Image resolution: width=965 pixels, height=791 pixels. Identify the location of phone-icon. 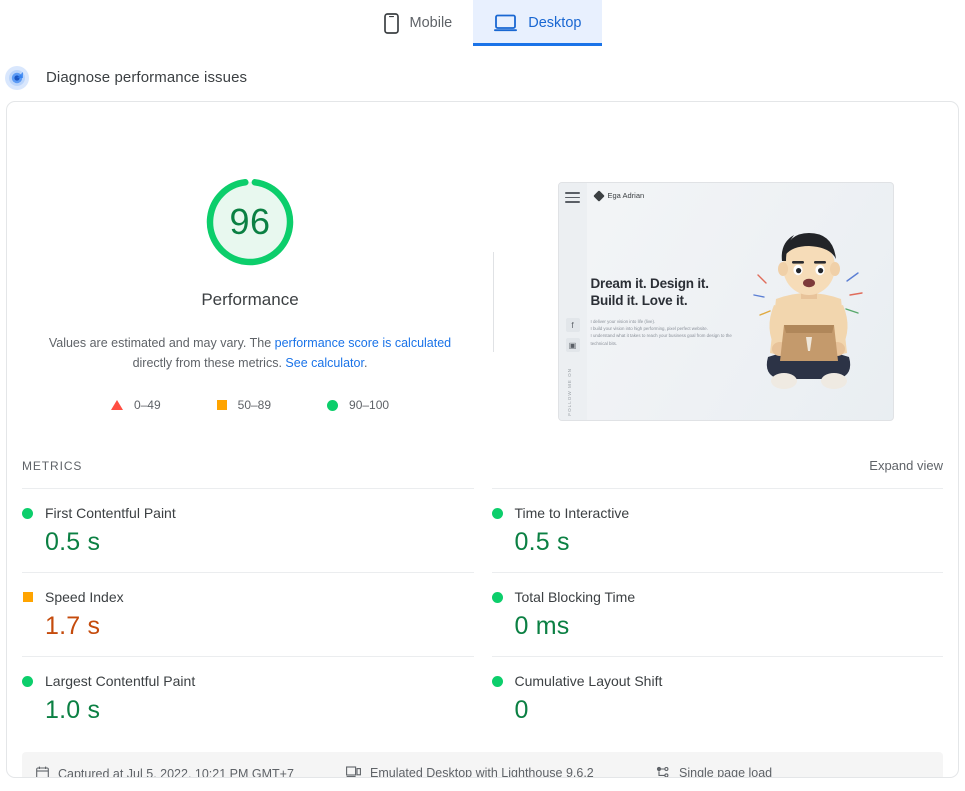
(391, 23).